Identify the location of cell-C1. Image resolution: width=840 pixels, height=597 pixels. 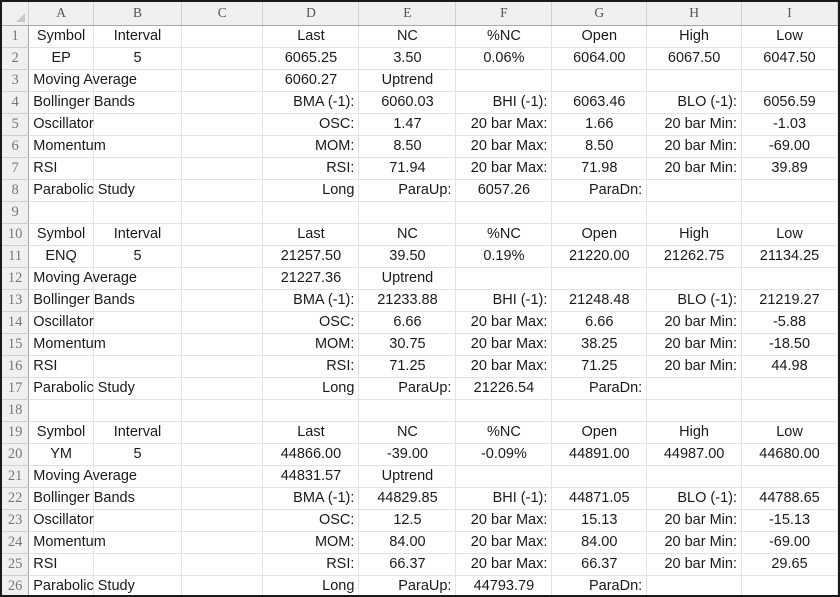
(222, 36).